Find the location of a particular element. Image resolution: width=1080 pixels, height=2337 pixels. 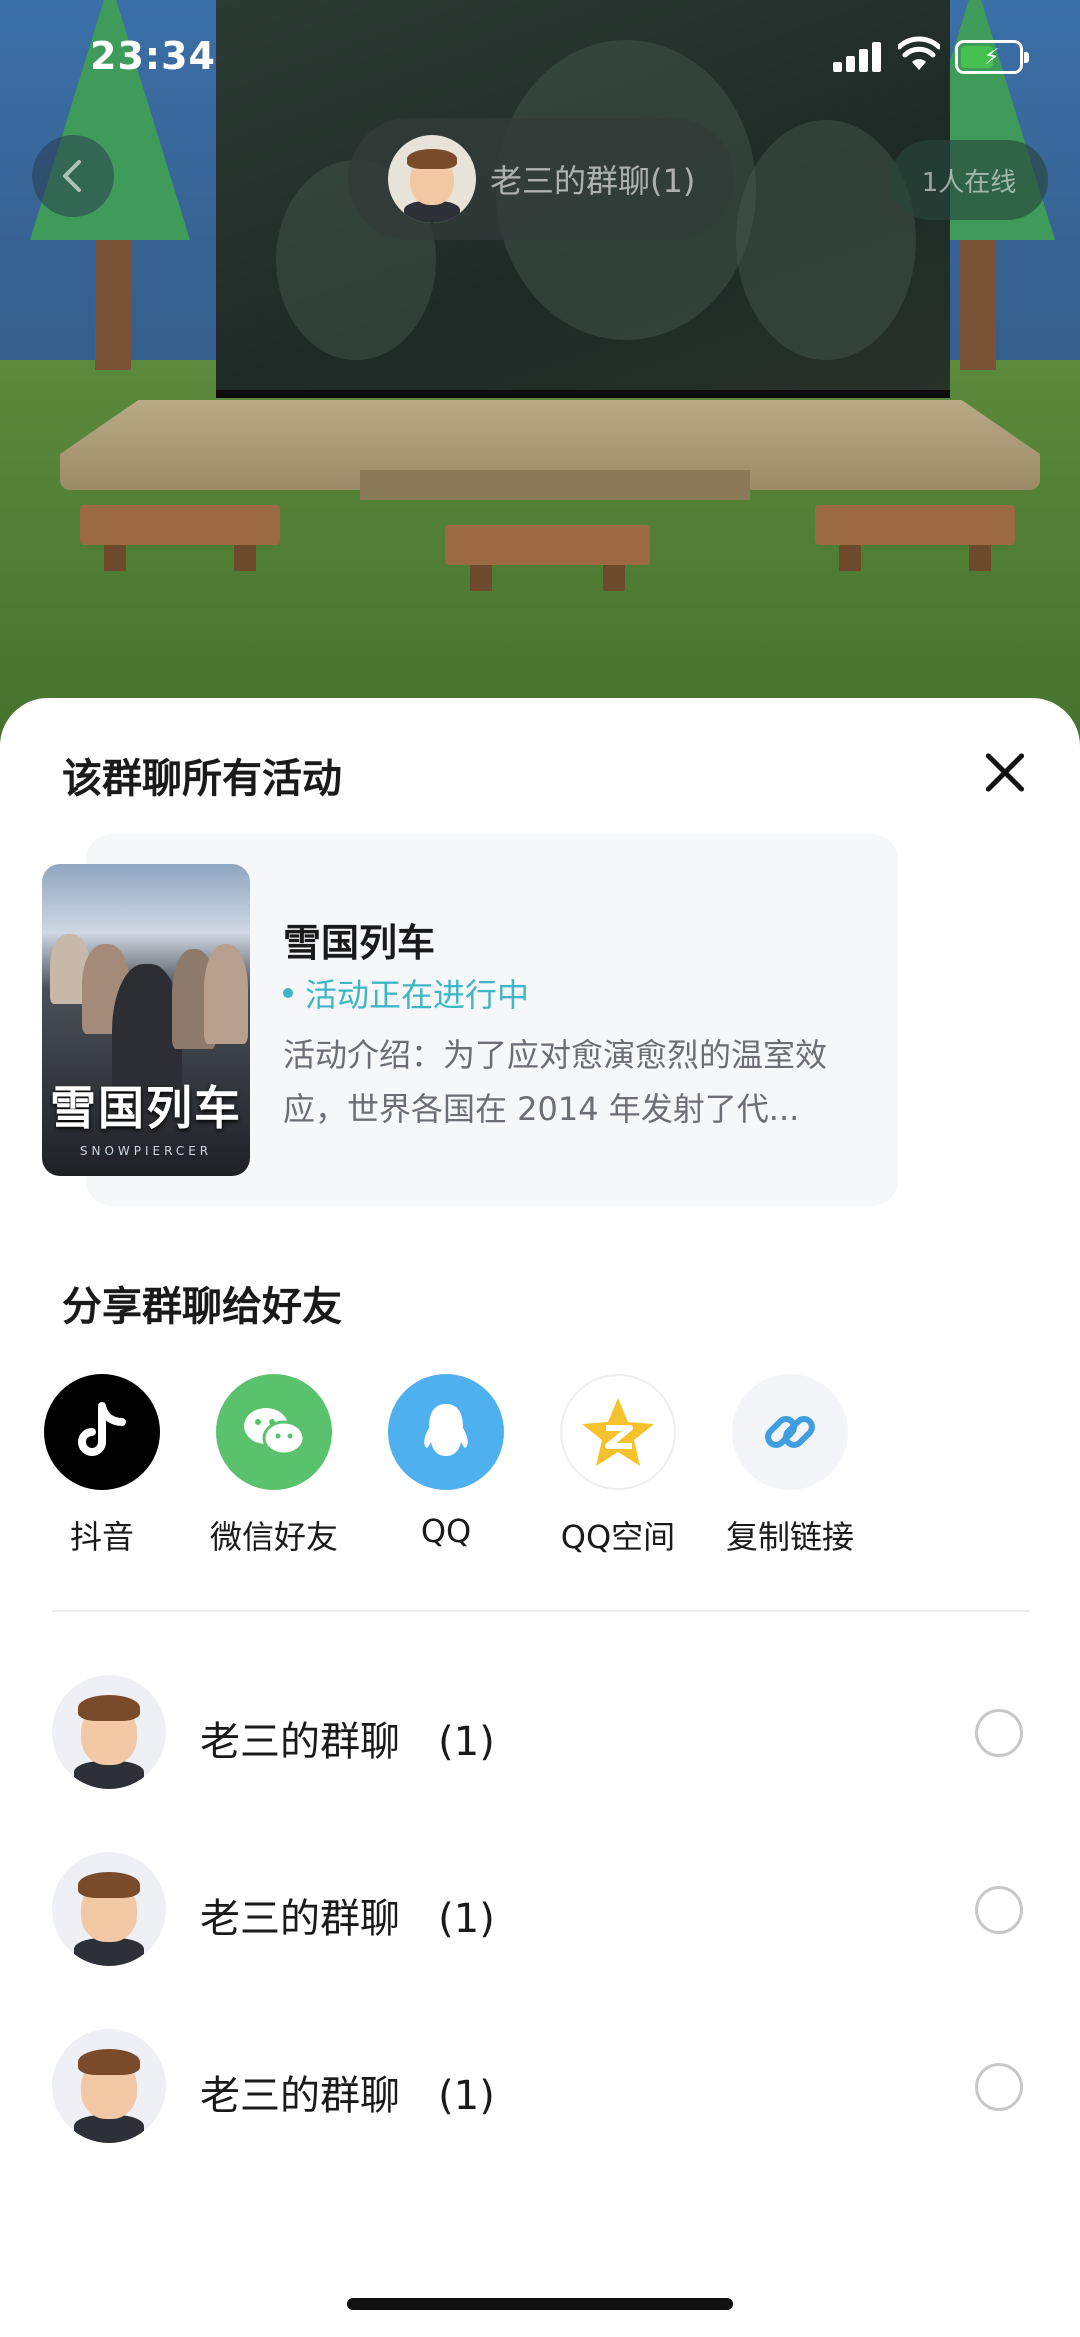

home-indicator is located at coordinates (540, 2304).